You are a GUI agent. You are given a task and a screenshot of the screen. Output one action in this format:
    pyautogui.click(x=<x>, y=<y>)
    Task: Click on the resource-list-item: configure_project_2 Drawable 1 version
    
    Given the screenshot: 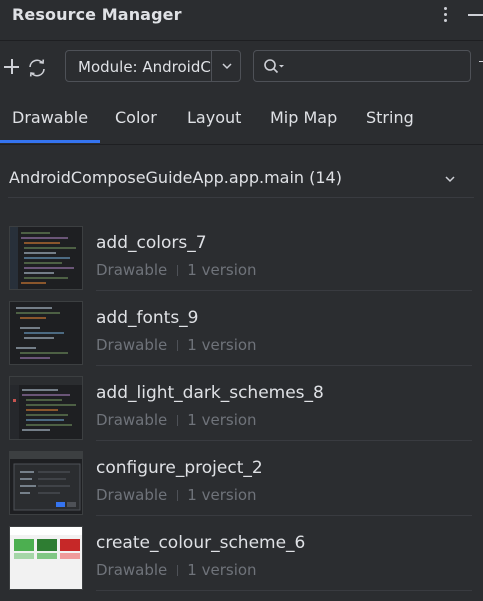 What is the action you would take?
    pyautogui.click(x=241, y=488)
    